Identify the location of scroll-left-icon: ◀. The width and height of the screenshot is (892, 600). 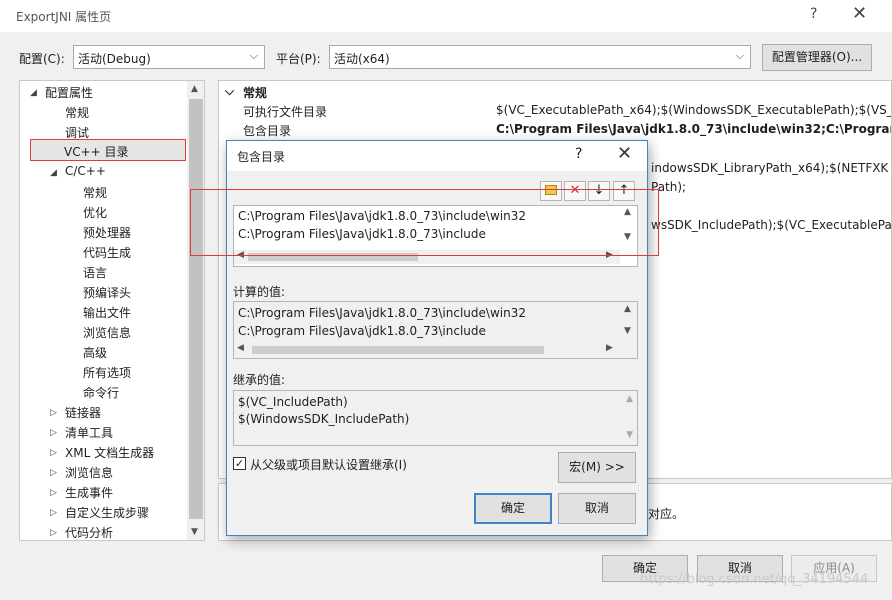
(240, 348).